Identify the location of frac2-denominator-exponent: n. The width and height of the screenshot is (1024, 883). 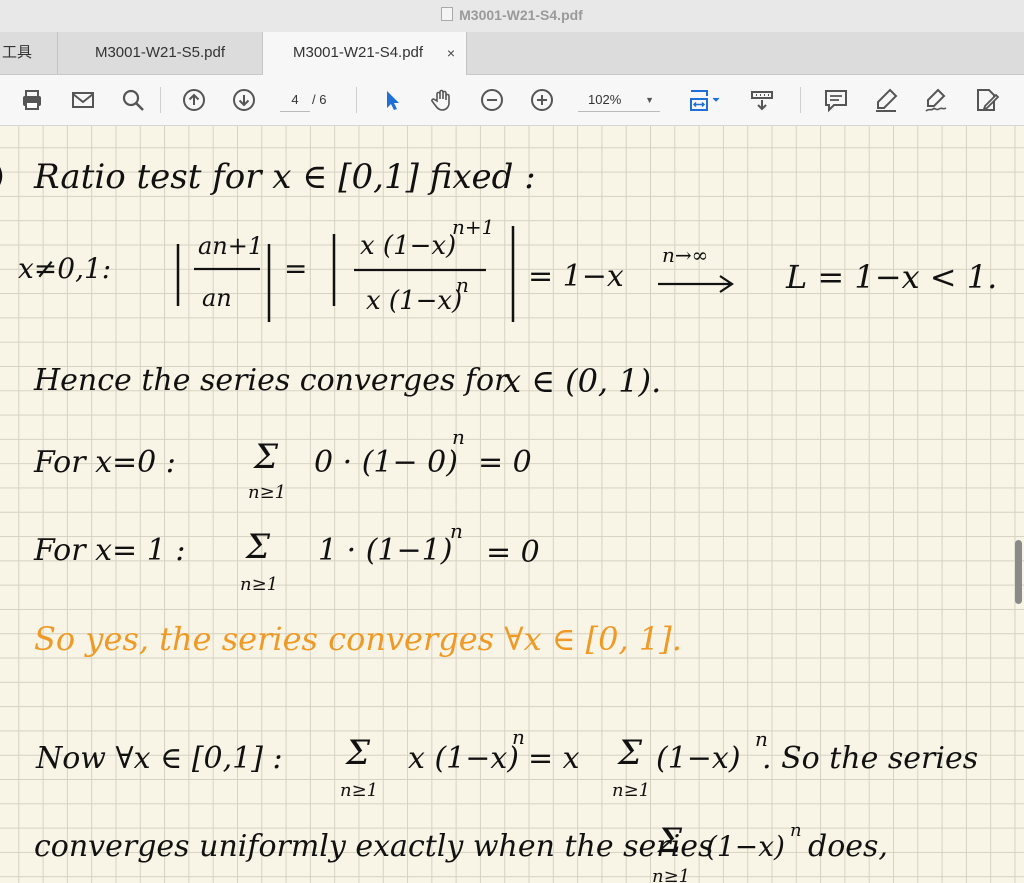
(462, 285).